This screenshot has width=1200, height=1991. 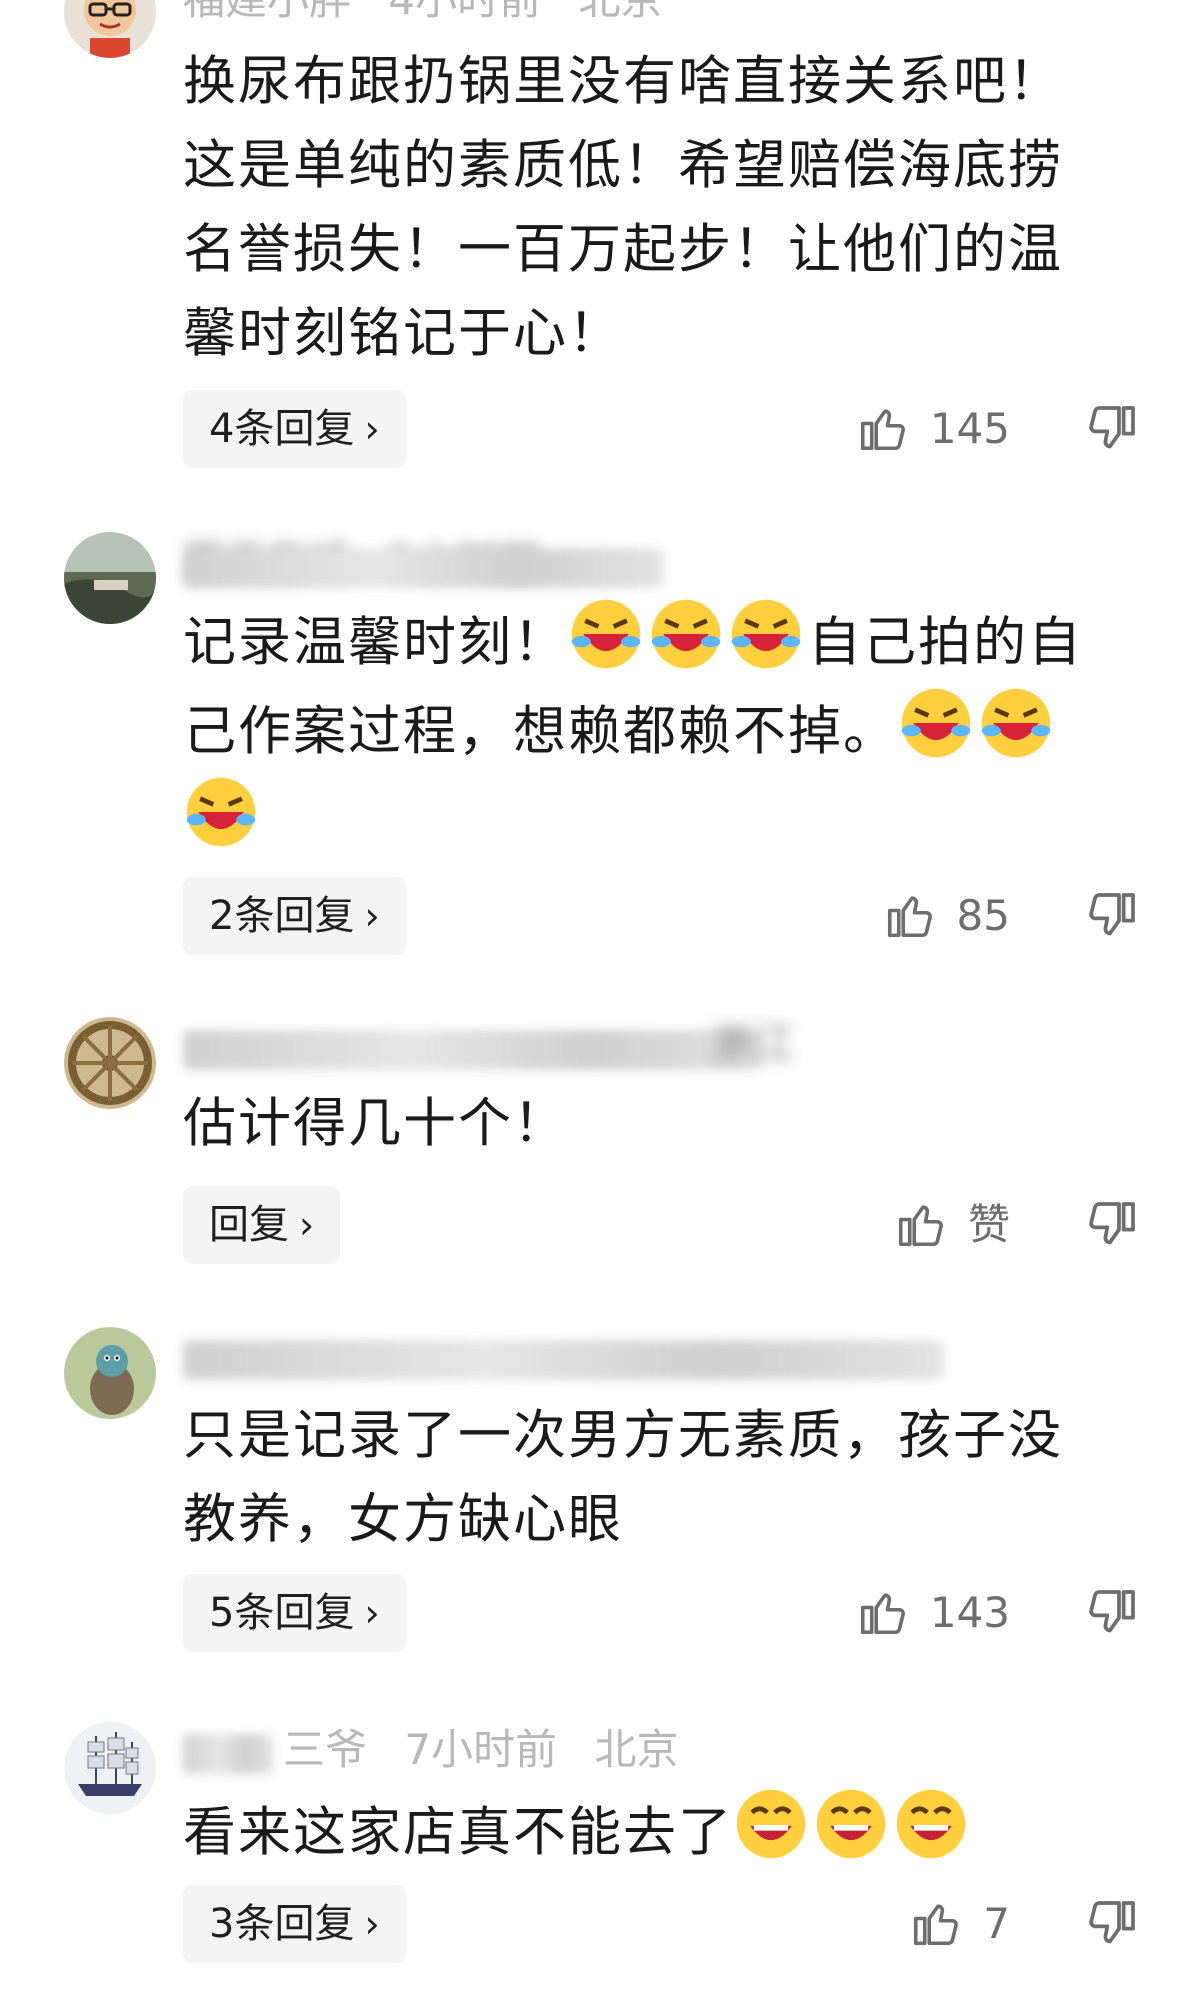 I want to click on timestamp: 4小时前, so click(x=464, y=12).